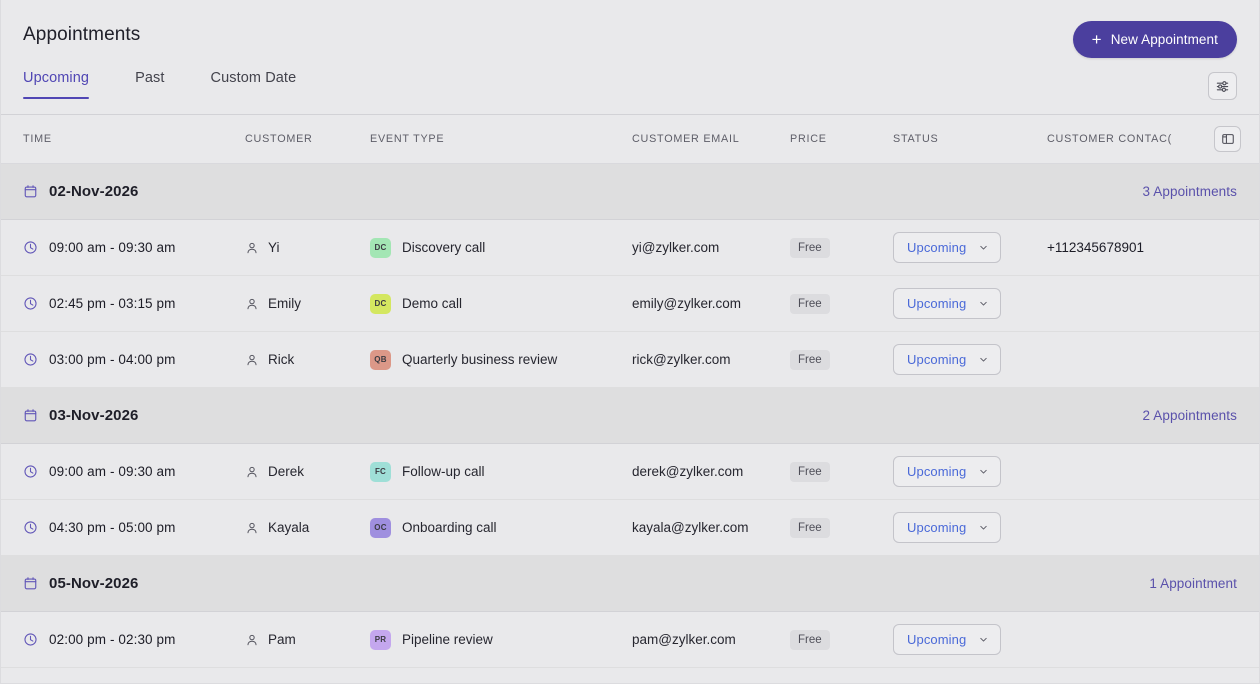  I want to click on date-group-count: 1 Appointment, so click(1193, 583).